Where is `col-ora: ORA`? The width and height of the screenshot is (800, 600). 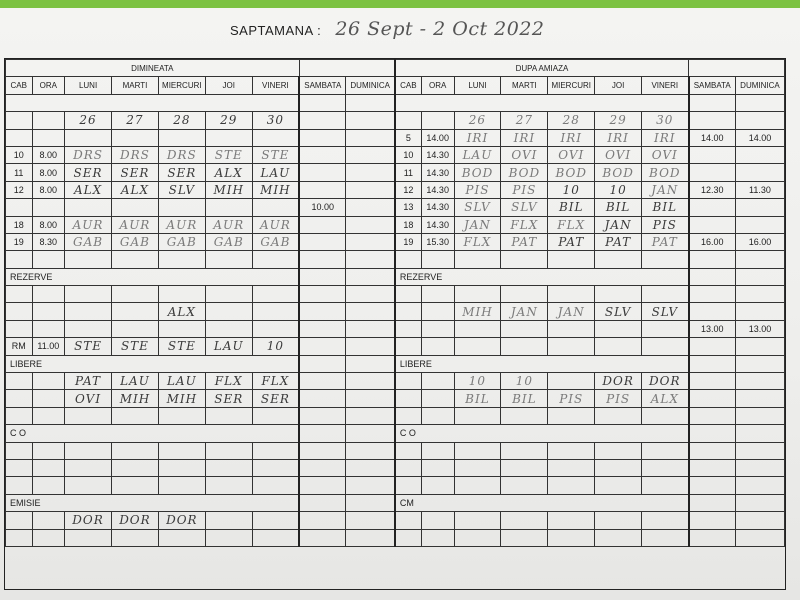
col-ora: ORA is located at coordinates (48, 85).